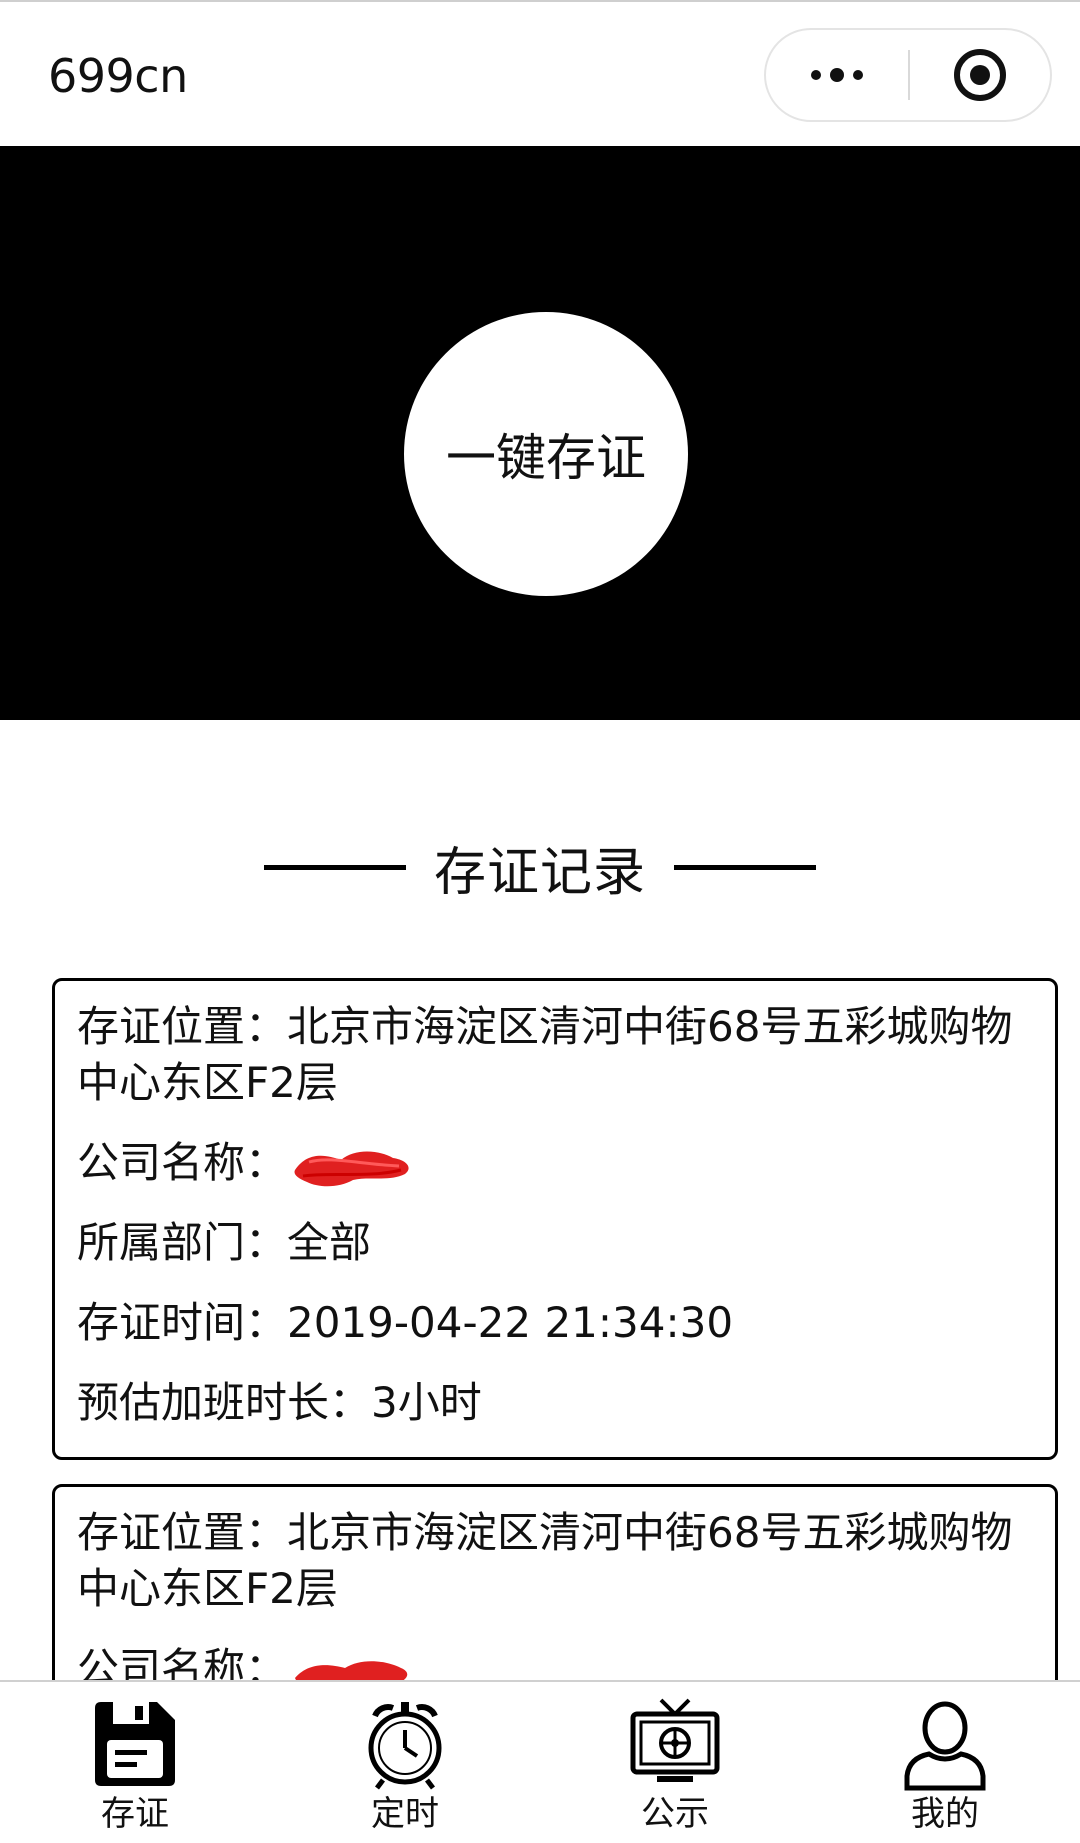 This screenshot has height=1843, width=1080. Describe the element at coordinates (405, 1746) in the screenshot. I see `alarm-clock-icon` at that location.